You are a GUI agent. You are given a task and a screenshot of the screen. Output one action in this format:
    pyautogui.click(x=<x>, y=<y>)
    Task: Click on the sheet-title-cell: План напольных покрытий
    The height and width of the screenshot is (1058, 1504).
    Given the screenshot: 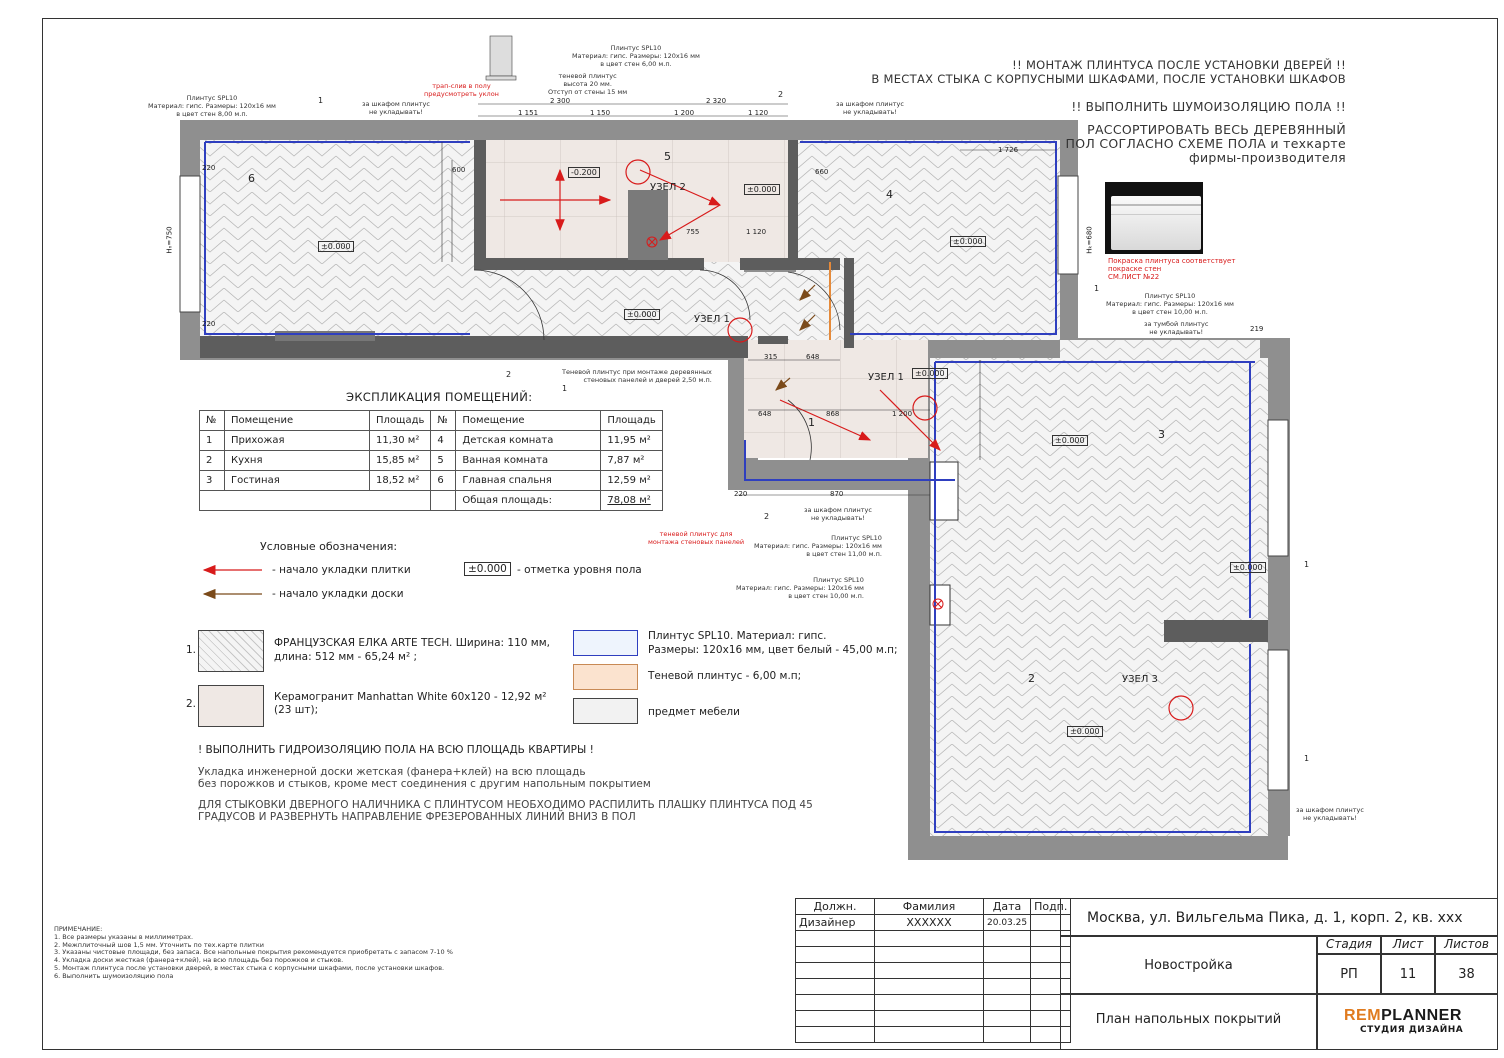 What is the action you would take?
    pyautogui.click(x=1188, y=1022)
    